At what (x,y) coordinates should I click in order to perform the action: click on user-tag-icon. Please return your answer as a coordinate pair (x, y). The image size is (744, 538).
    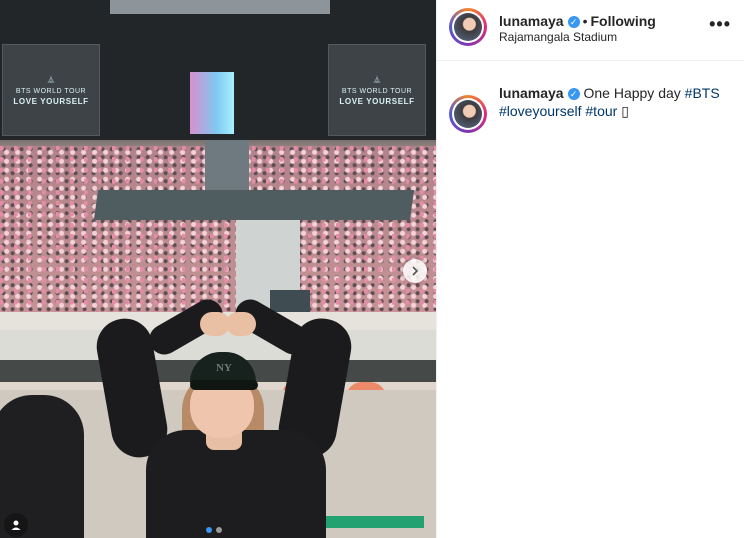
    Looking at the image, I should click on (16, 525).